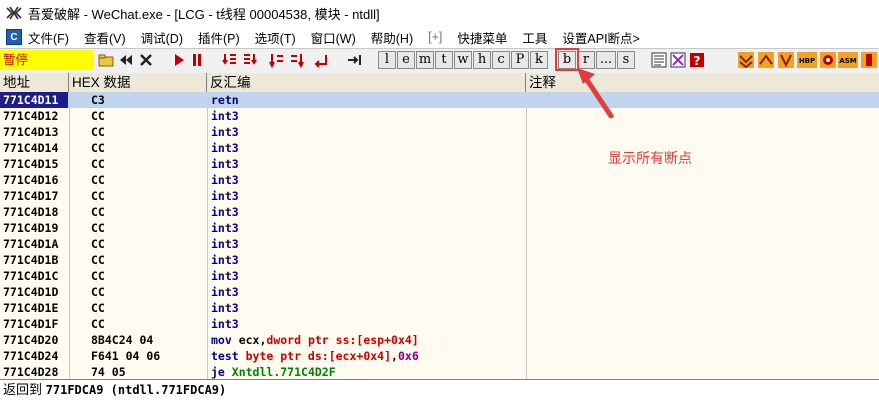  What do you see at coordinates (31, 276) in the screenshot?
I see `row-address: 771C4D1C` at bounding box center [31, 276].